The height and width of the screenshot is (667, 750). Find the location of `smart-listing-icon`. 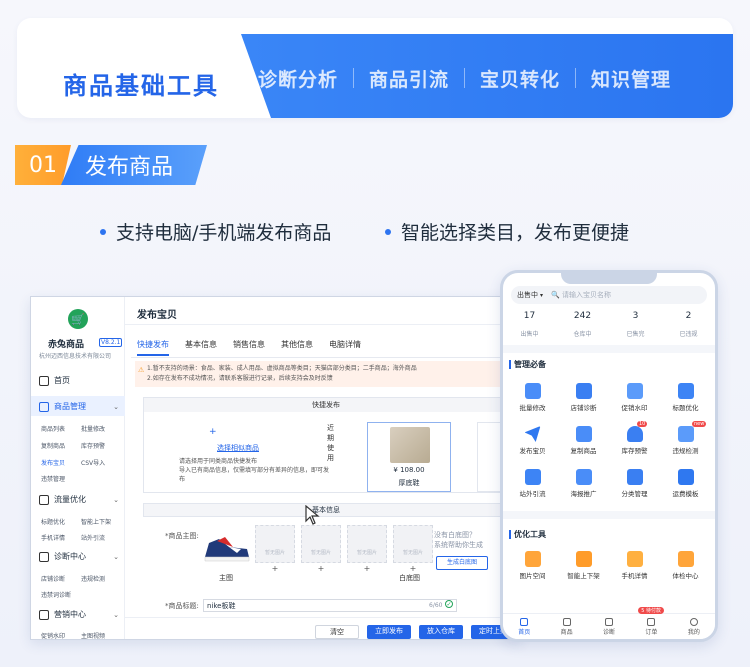

smart-listing-icon is located at coordinates (583, 559).